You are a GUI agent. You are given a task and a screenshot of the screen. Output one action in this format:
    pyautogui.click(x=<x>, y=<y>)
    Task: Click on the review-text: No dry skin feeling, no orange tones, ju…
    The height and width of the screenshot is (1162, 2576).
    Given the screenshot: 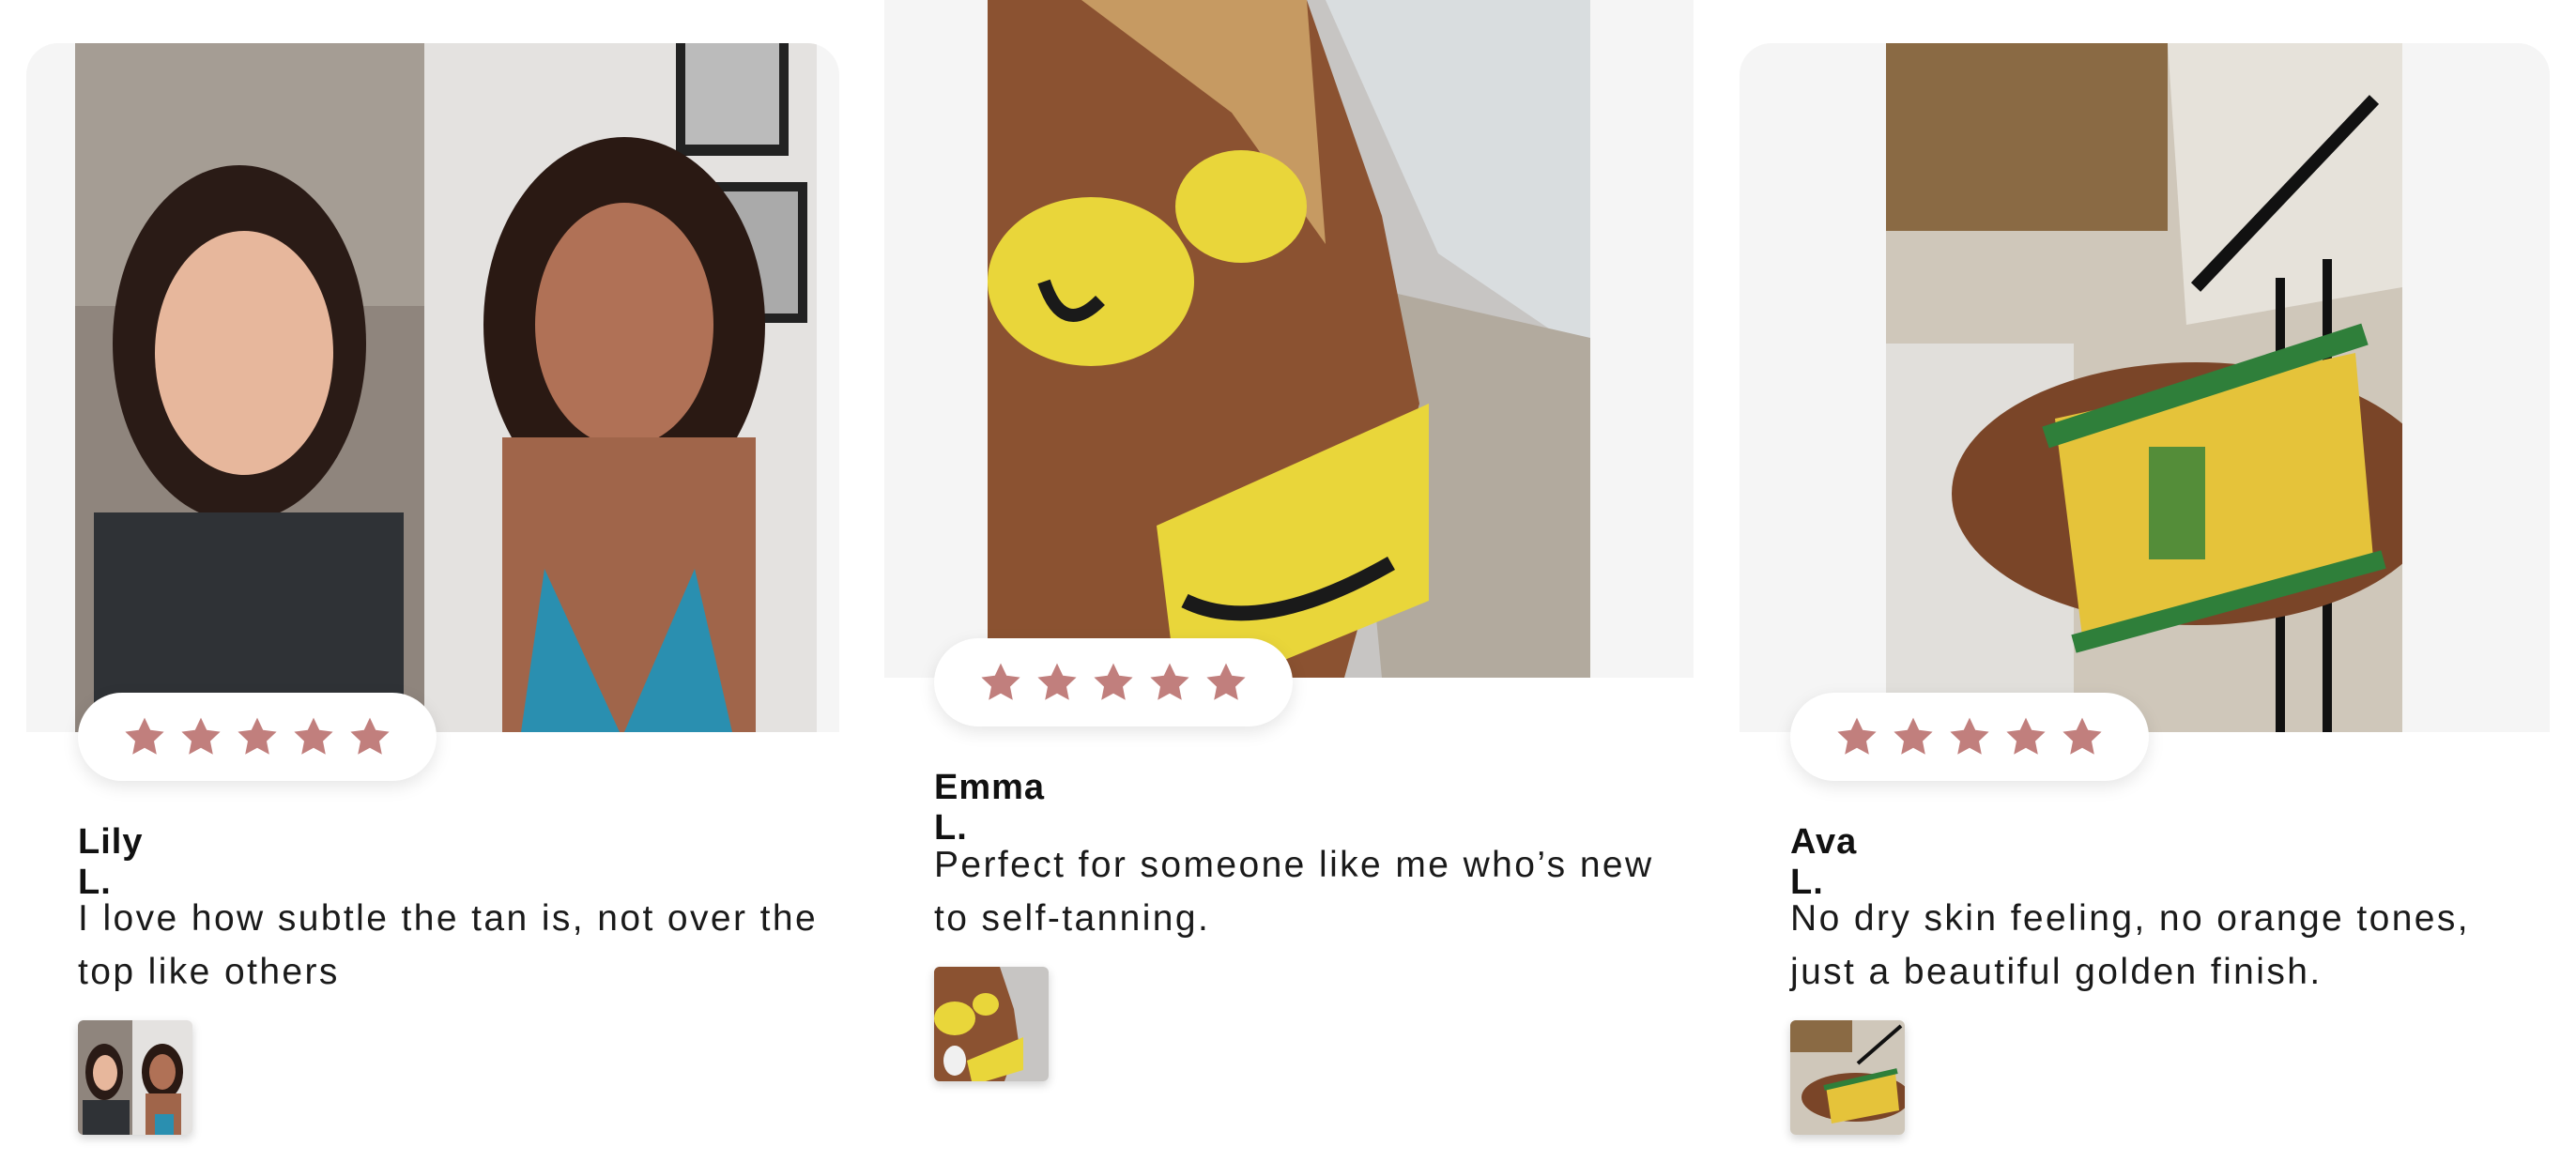 What is the action you would take?
    pyautogui.click(x=2130, y=945)
    